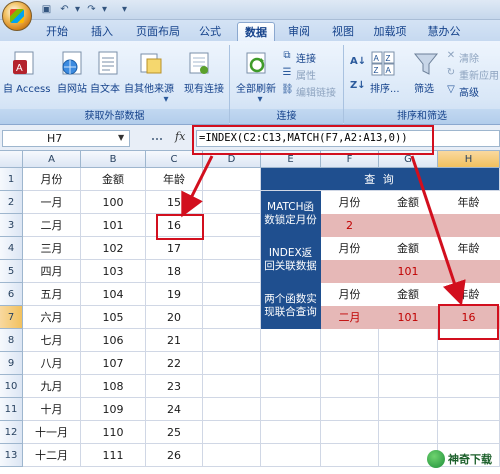 Image resolution: width=500 pixels, height=474 pixels. I want to click on watermark-text: 神奇下载, so click(470, 459).